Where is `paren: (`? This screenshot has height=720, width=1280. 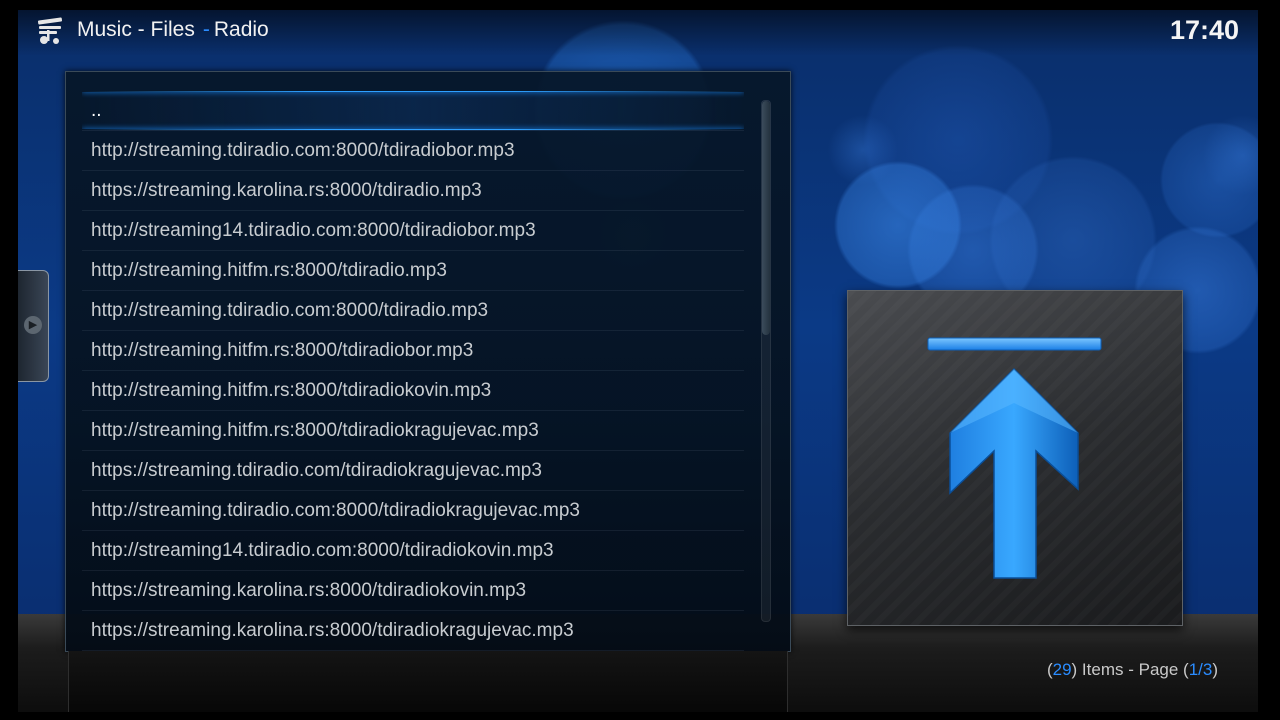
paren: ( is located at coordinates (1049, 669).